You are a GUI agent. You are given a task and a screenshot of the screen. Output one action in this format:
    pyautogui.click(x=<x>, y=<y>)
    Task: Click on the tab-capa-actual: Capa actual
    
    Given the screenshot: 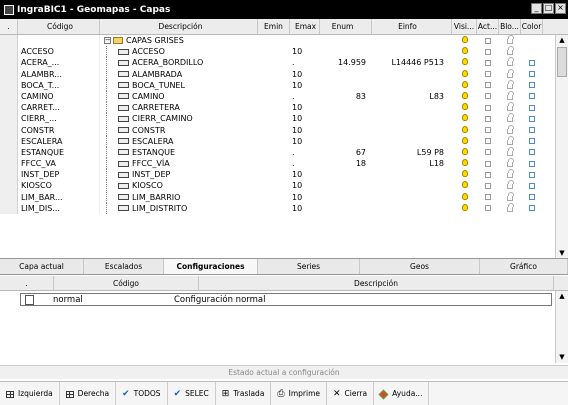 What is the action you would take?
    pyautogui.click(x=42, y=266)
    